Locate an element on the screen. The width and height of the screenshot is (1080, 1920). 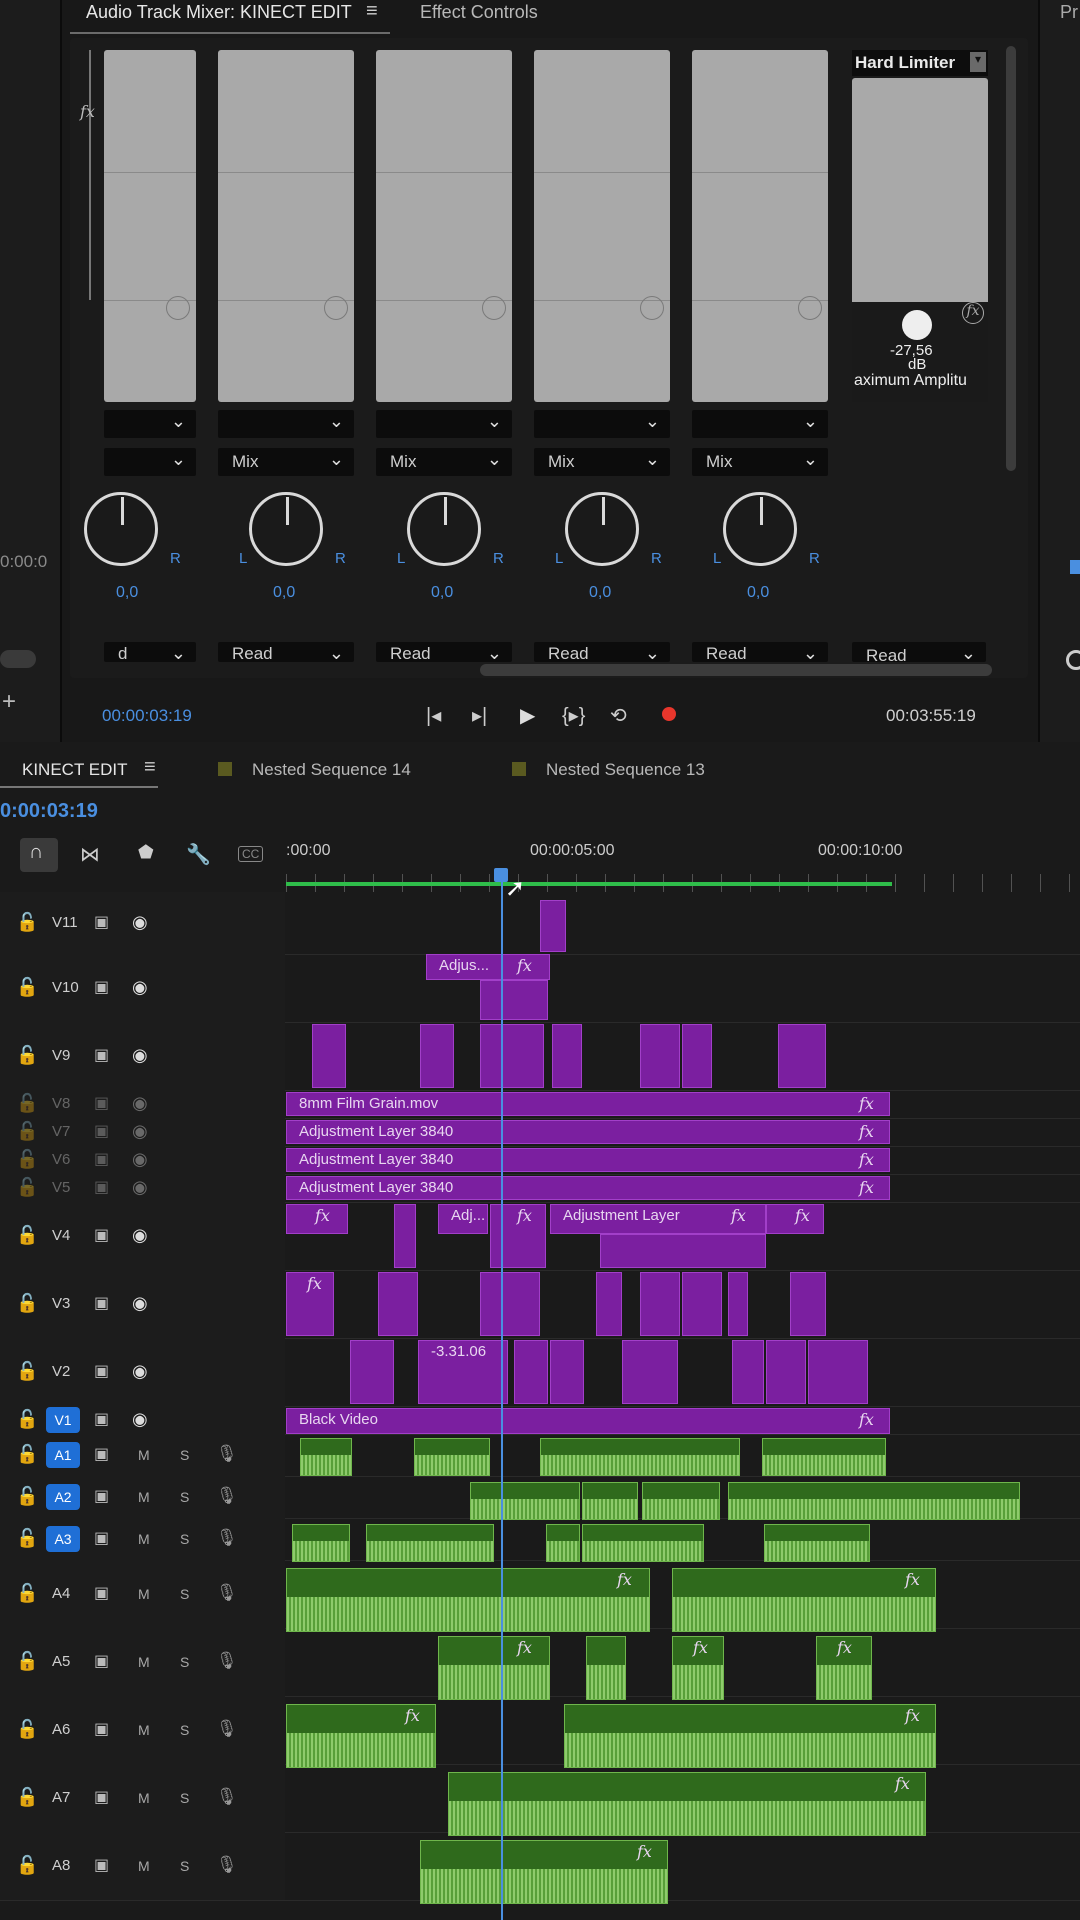
zoom-slider is located at coordinates (18, 659).